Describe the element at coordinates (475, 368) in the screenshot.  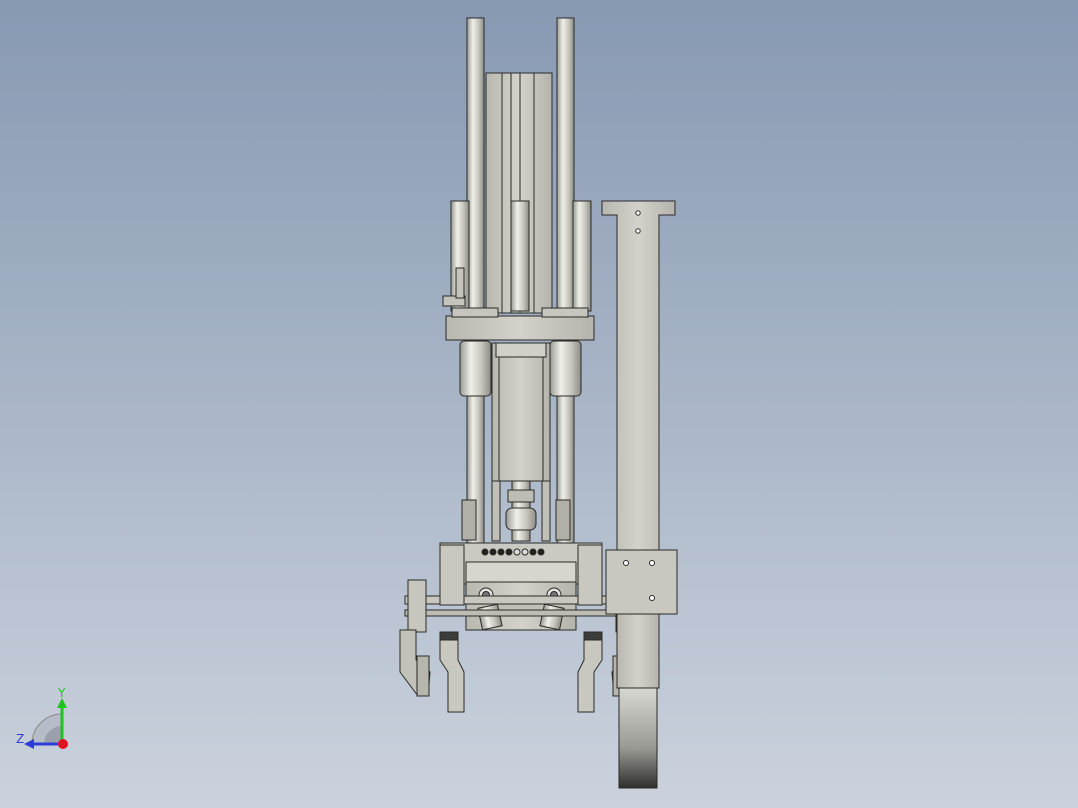
I see `bushing-left` at that location.